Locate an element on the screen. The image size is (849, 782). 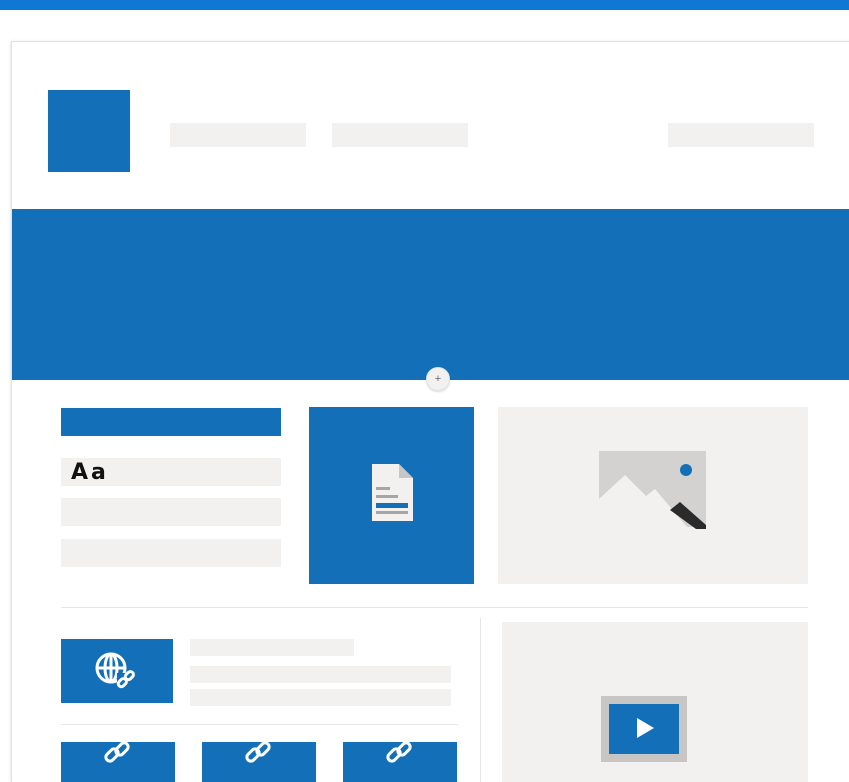
site-logo-placeholder is located at coordinates (89, 131).